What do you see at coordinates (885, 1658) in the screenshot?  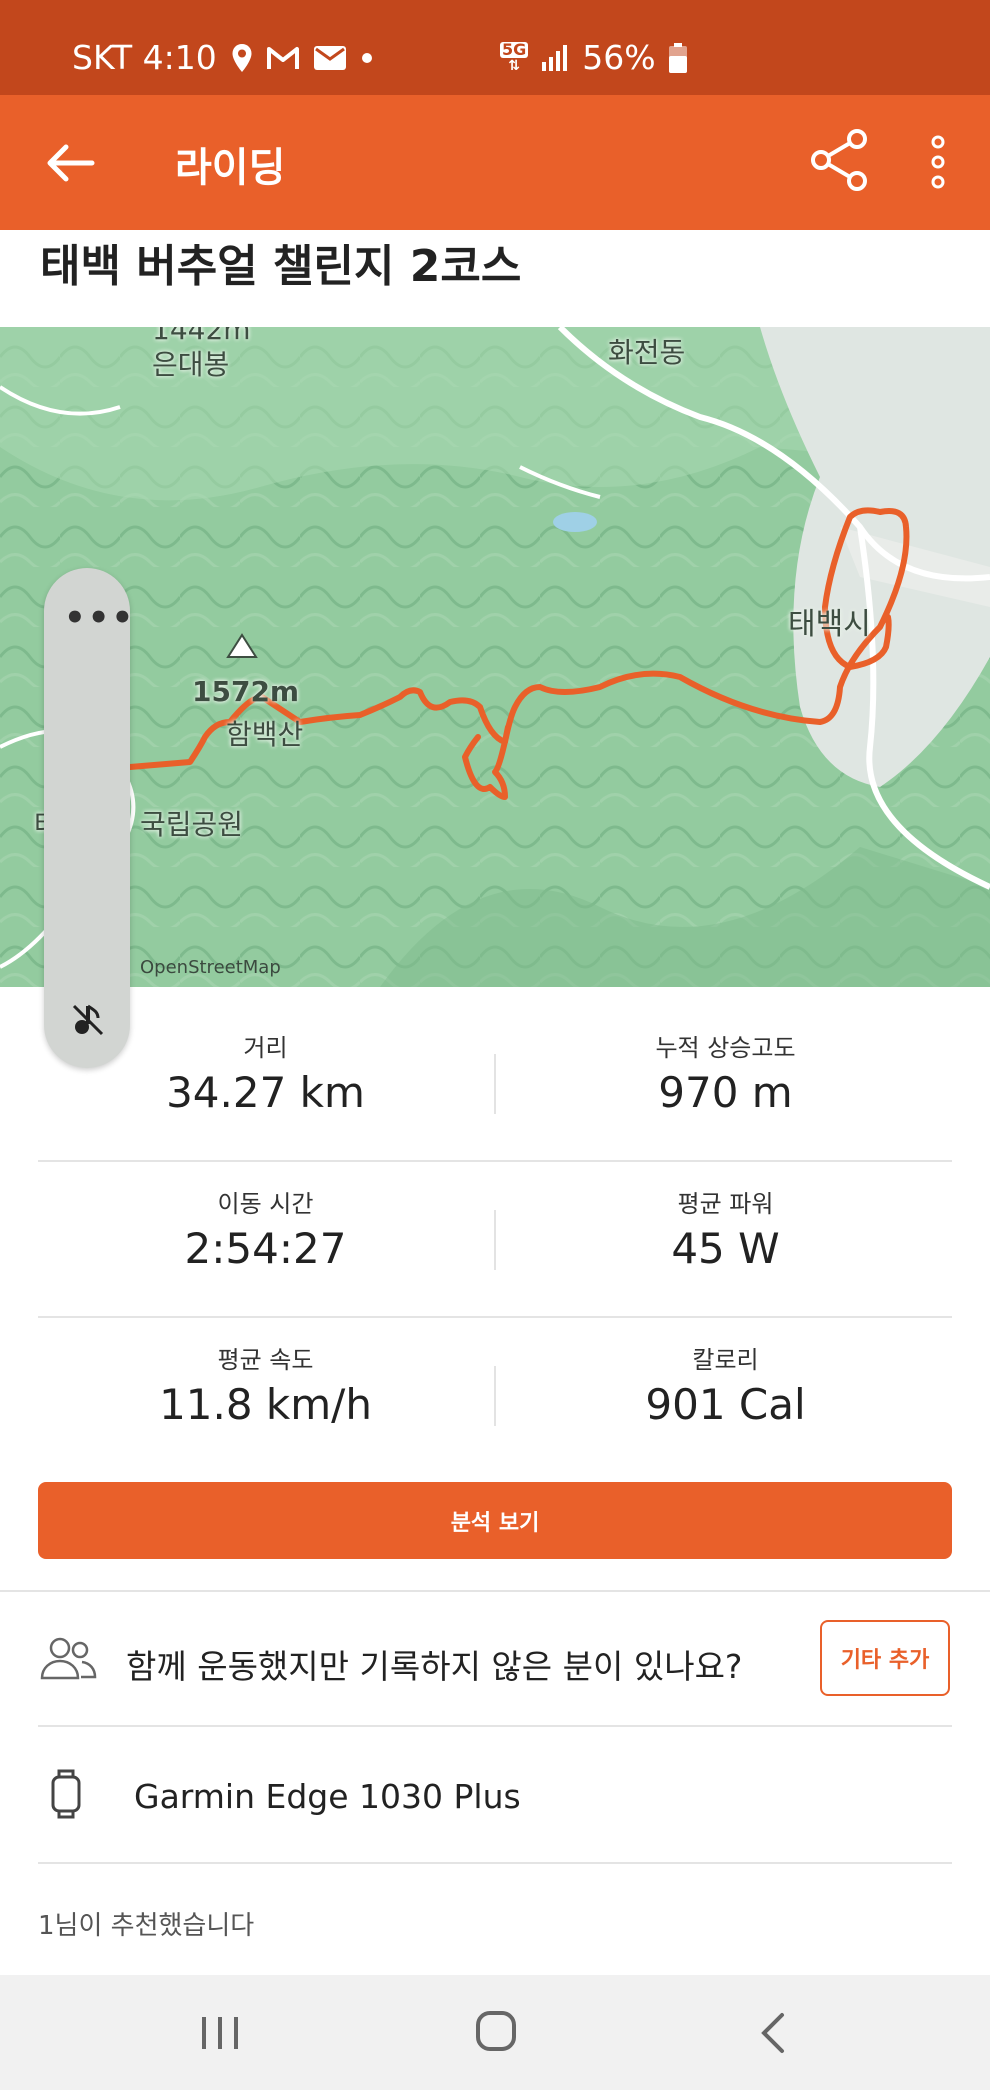 I see `add-other-button: 기타 추가` at bounding box center [885, 1658].